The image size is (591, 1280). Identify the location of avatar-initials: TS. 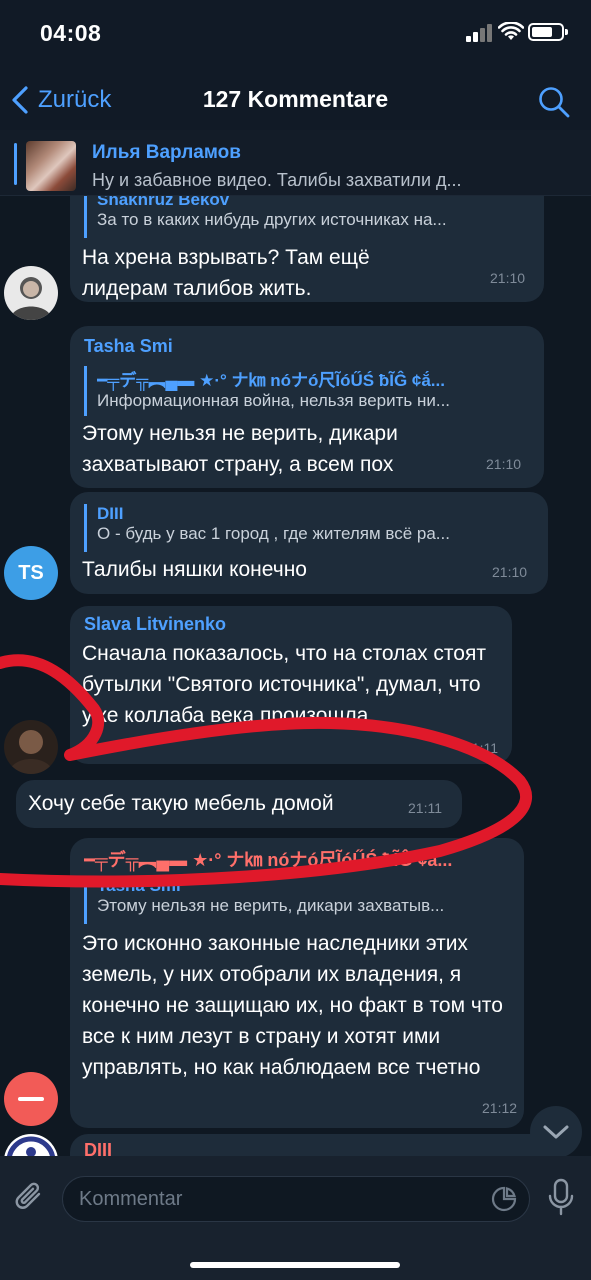
(31, 572).